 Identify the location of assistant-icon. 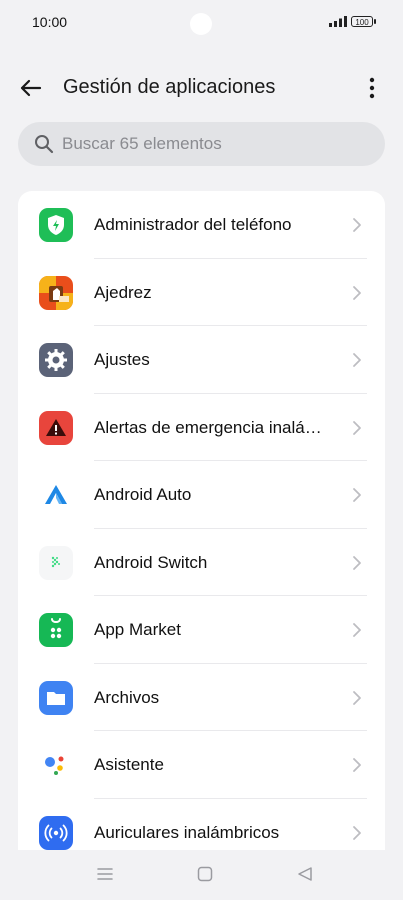
(56, 765).